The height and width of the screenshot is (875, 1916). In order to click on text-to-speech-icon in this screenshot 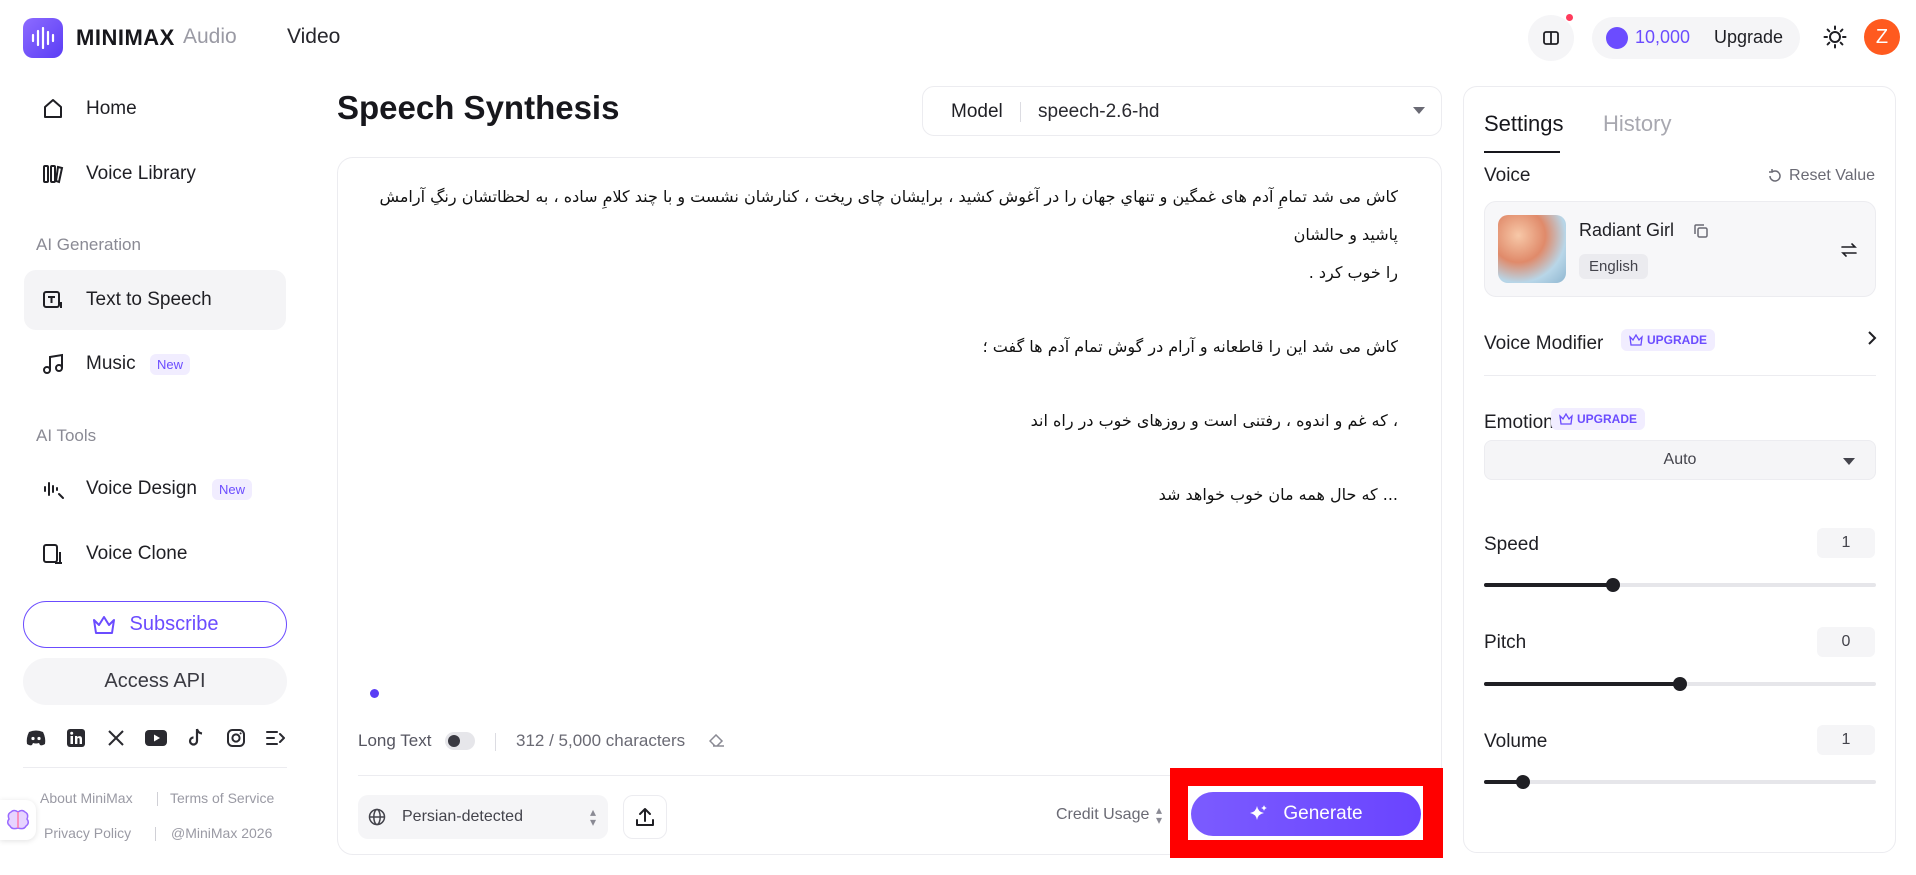, I will do `click(53, 300)`.